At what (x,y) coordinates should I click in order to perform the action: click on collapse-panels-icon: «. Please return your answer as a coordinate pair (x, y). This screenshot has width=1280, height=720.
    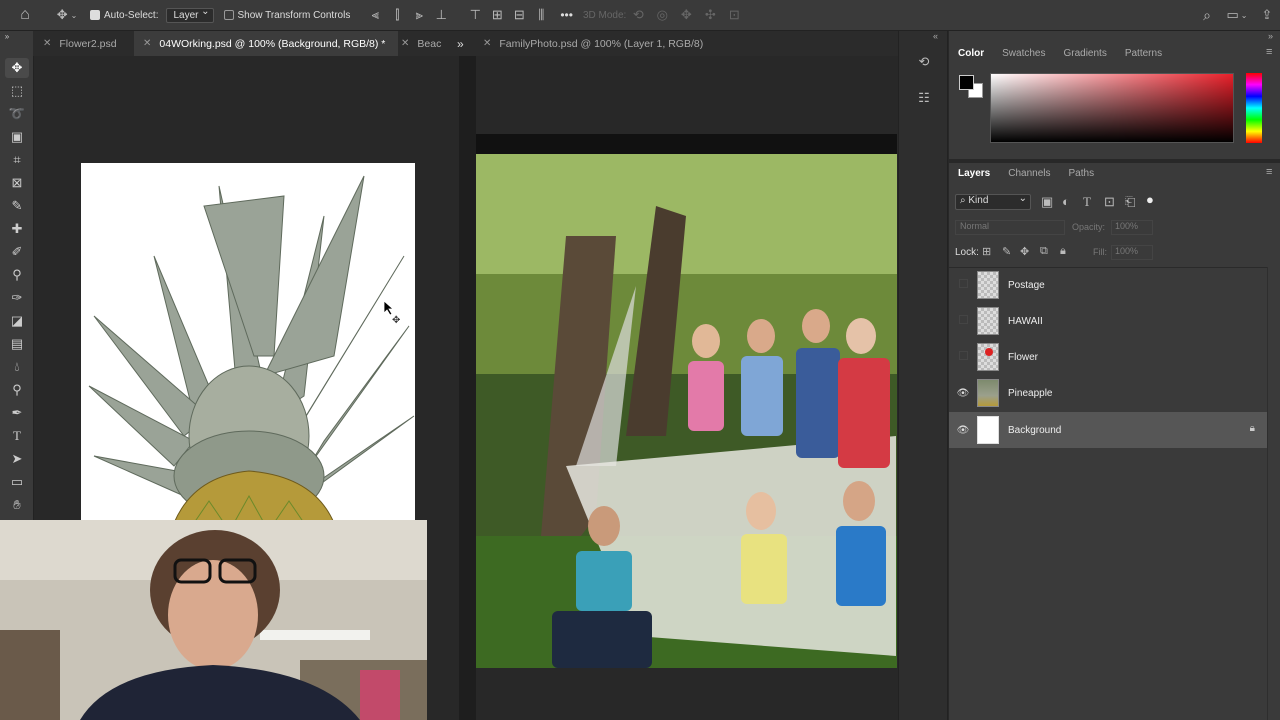
    Looking at the image, I should click on (935, 36).